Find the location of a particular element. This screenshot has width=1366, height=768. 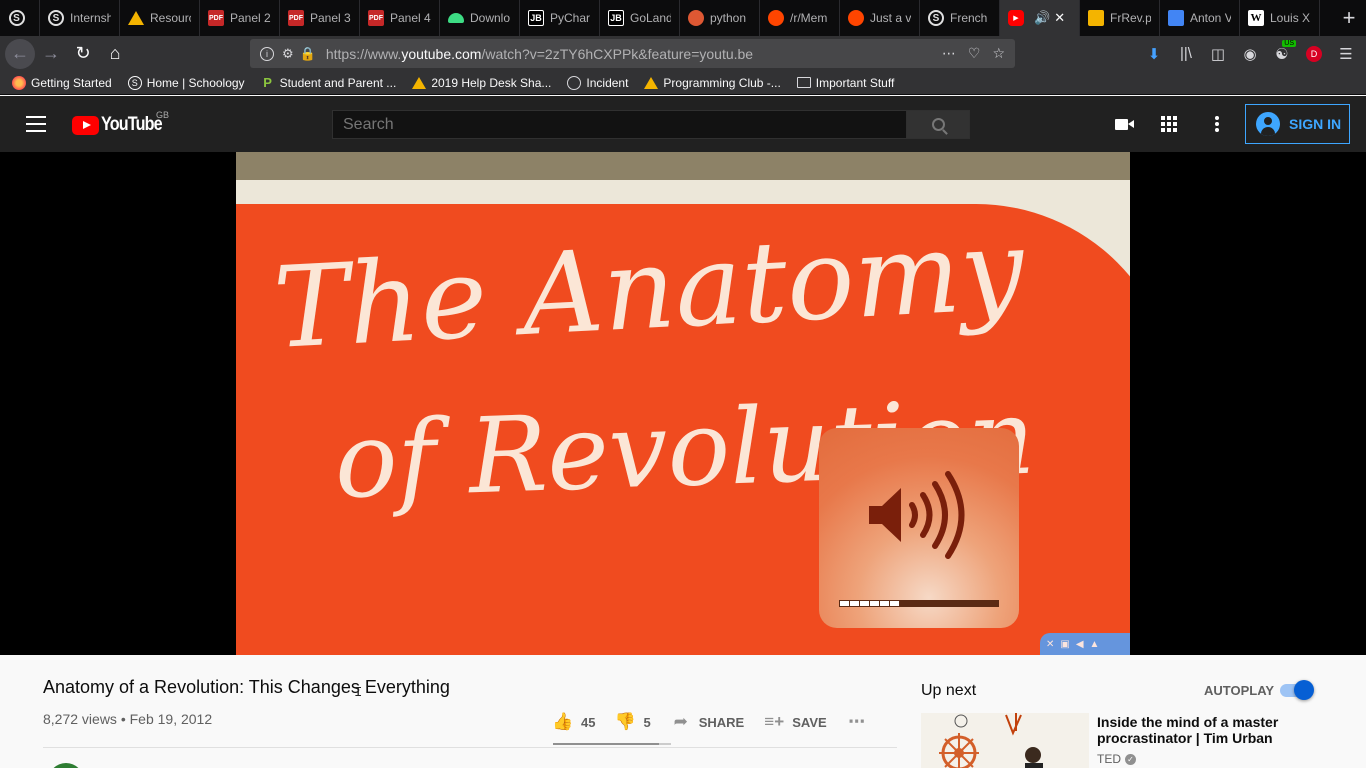

browser-tab: JB GoLand is located at coordinates (640, 18).